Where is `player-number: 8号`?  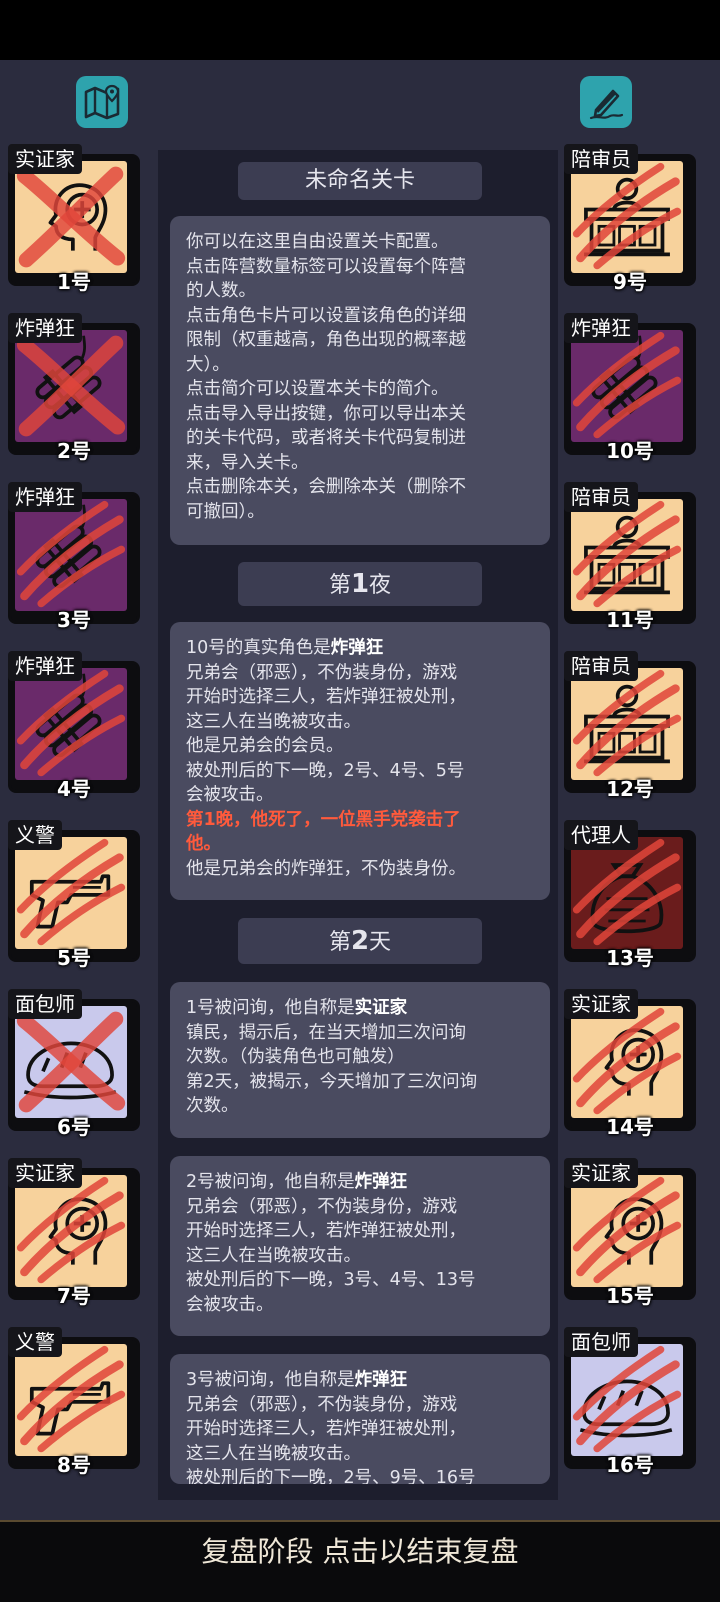 player-number: 8号 is located at coordinates (74, 1465).